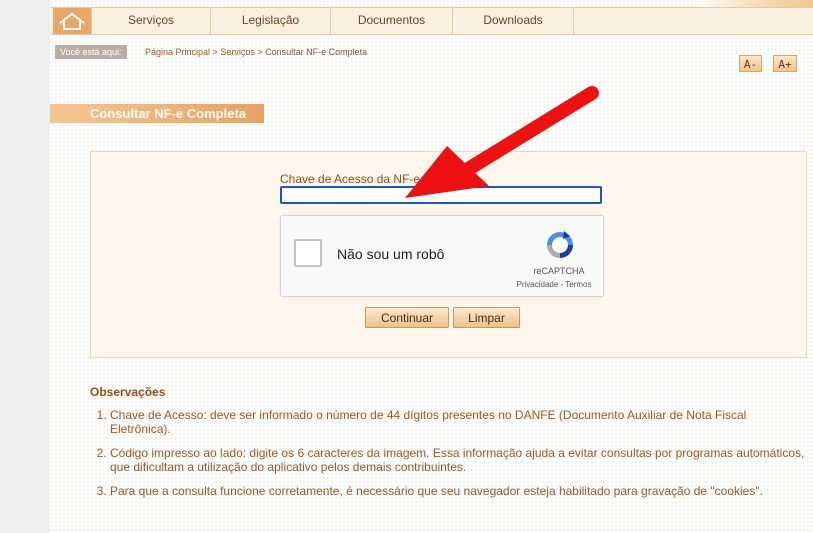  I want to click on nav-item-documentos: Documentos, so click(392, 21).